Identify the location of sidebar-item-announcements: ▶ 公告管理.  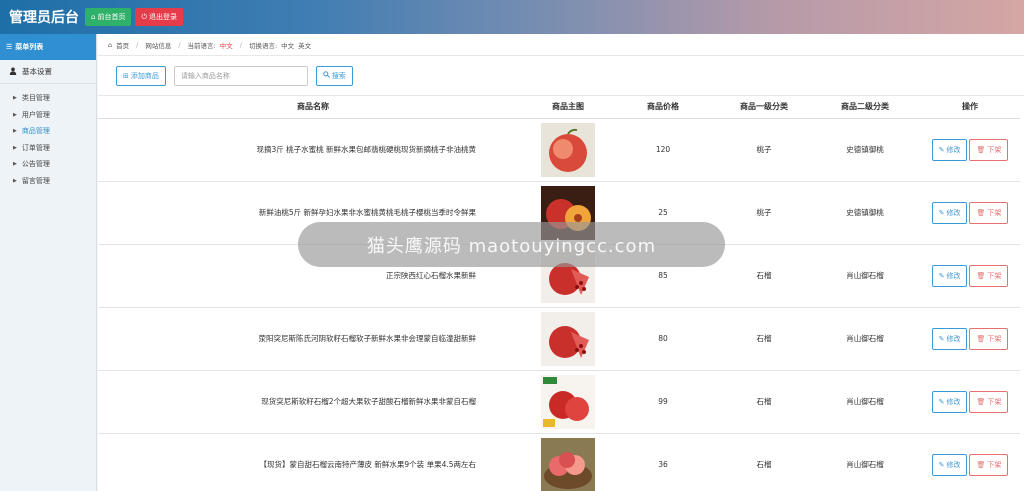
(48, 164).